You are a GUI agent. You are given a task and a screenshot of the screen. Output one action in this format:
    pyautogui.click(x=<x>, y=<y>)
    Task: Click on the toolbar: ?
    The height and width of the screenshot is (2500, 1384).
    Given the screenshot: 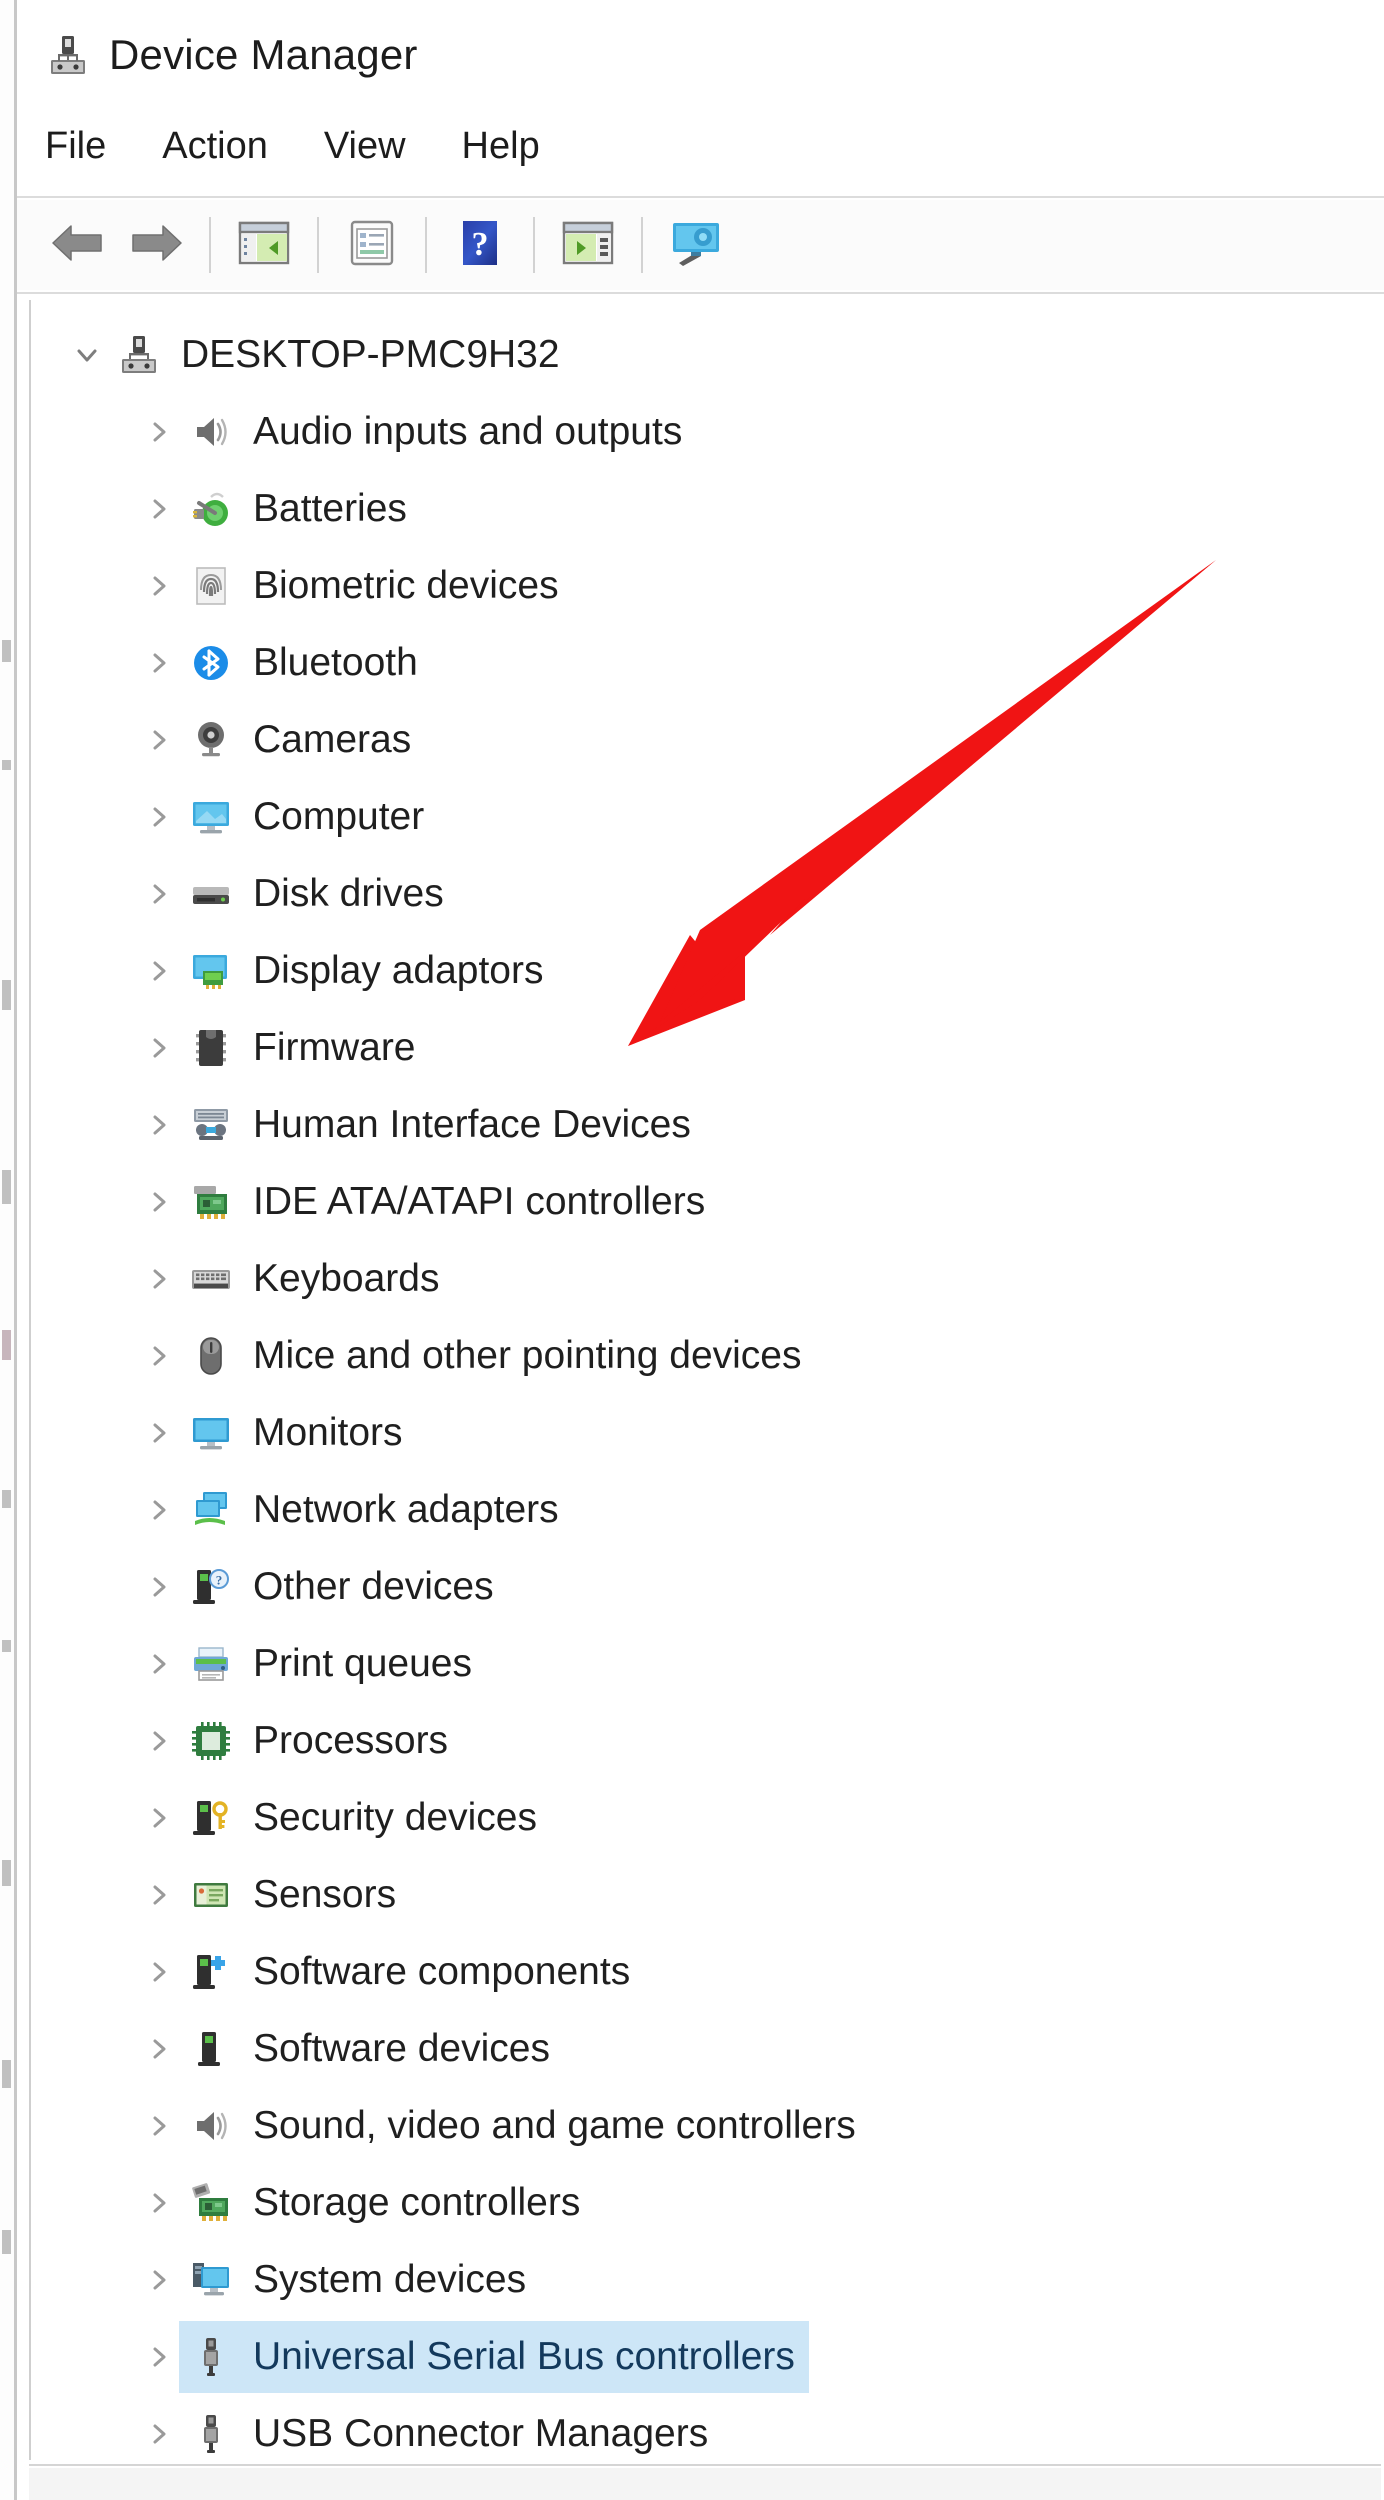 What is the action you would take?
    pyautogui.click(x=700, y=245)
    